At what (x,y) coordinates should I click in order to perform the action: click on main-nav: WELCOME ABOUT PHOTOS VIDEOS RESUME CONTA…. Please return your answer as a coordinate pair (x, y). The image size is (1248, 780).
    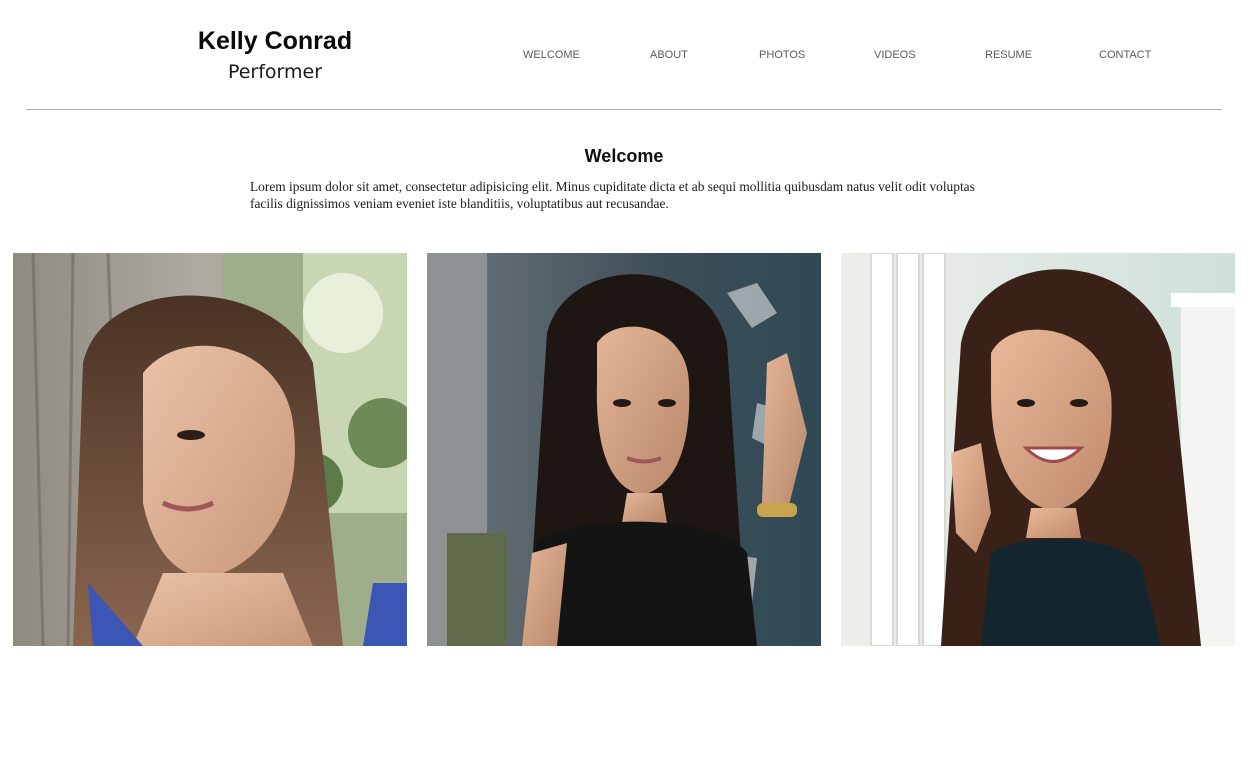
    Looking at the image, I should click on (840, 55).